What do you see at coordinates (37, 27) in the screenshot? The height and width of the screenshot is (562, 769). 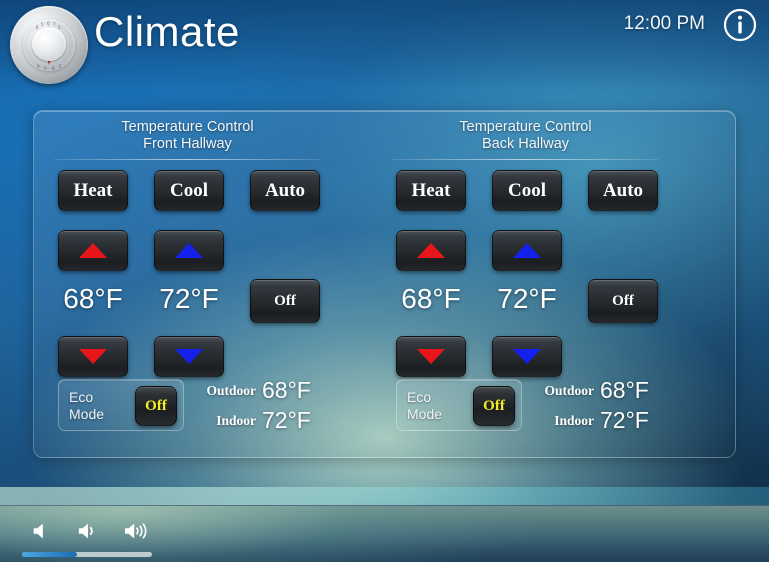 I see `svg-text: 6` at bounding box center [37, 27].